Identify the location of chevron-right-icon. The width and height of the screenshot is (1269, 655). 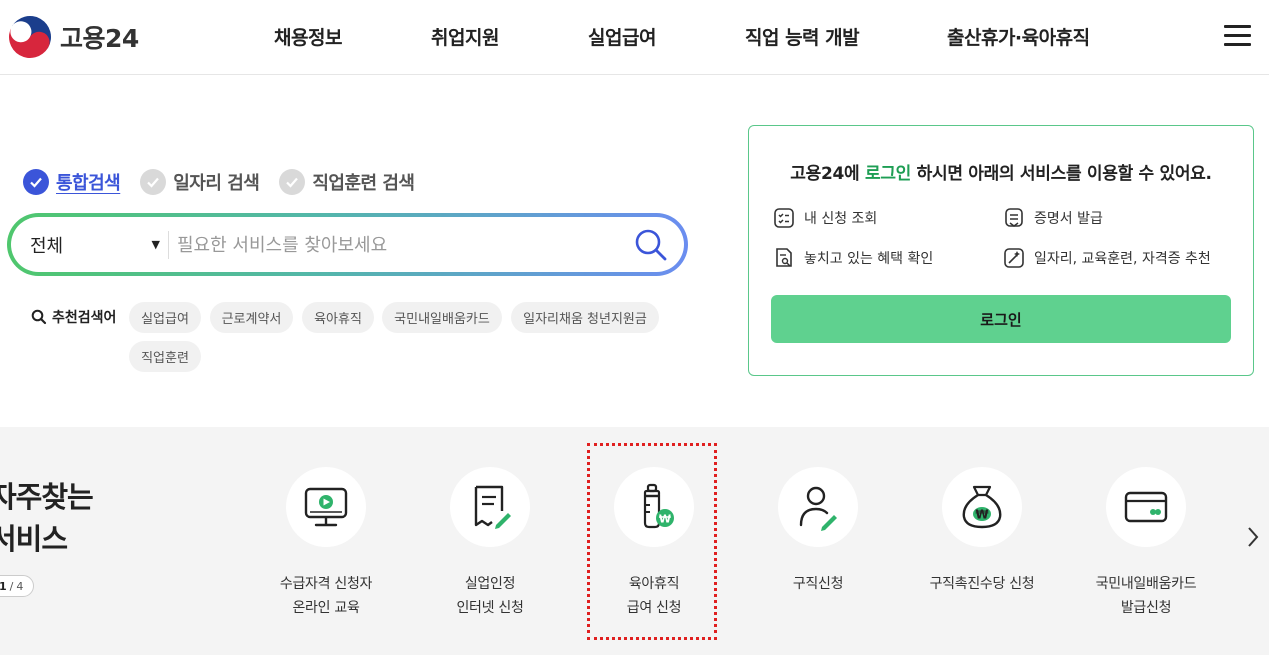
(1253, 537).